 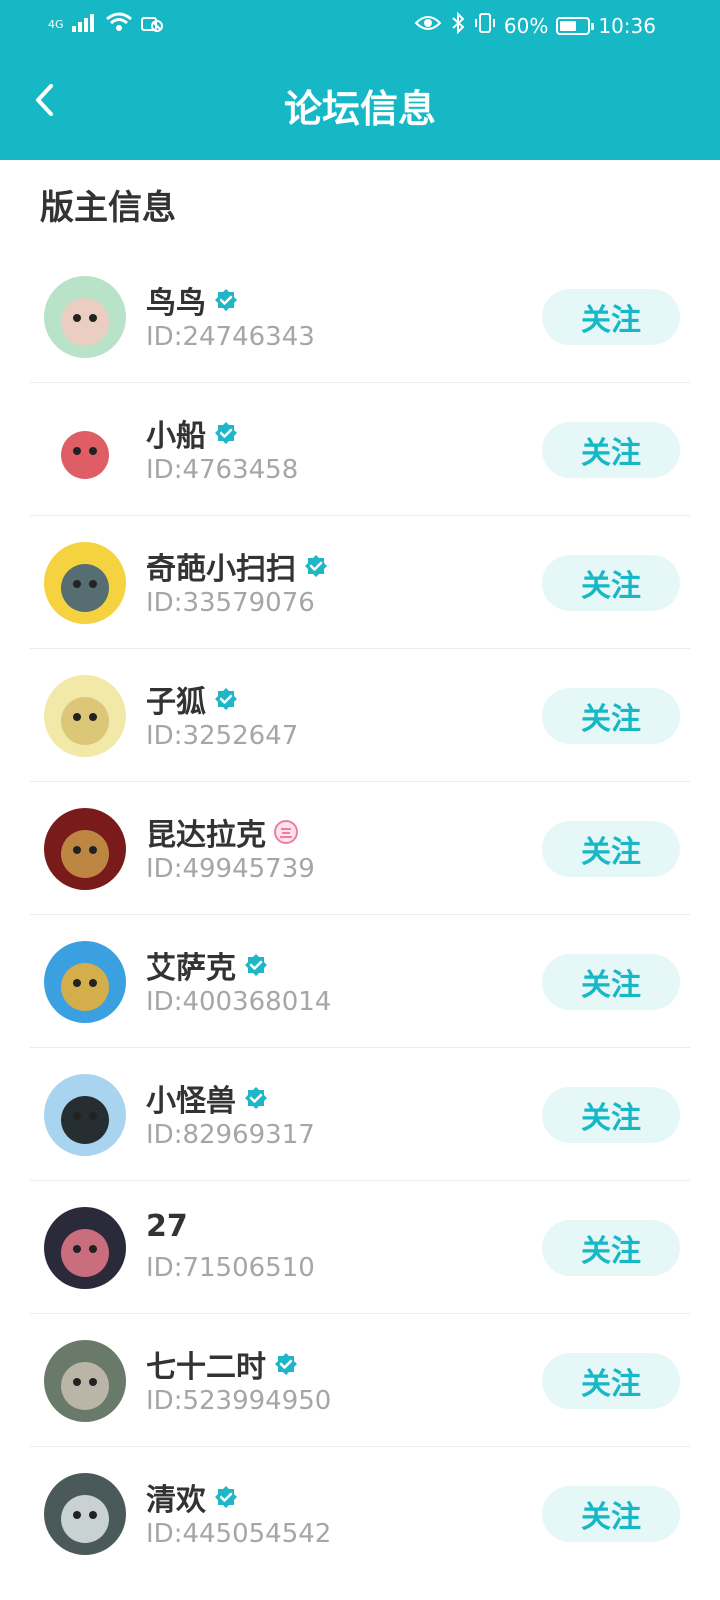 I want to click on list-item: 鸟鸟 ID:24746343 关注, so click(x=360, y=316).